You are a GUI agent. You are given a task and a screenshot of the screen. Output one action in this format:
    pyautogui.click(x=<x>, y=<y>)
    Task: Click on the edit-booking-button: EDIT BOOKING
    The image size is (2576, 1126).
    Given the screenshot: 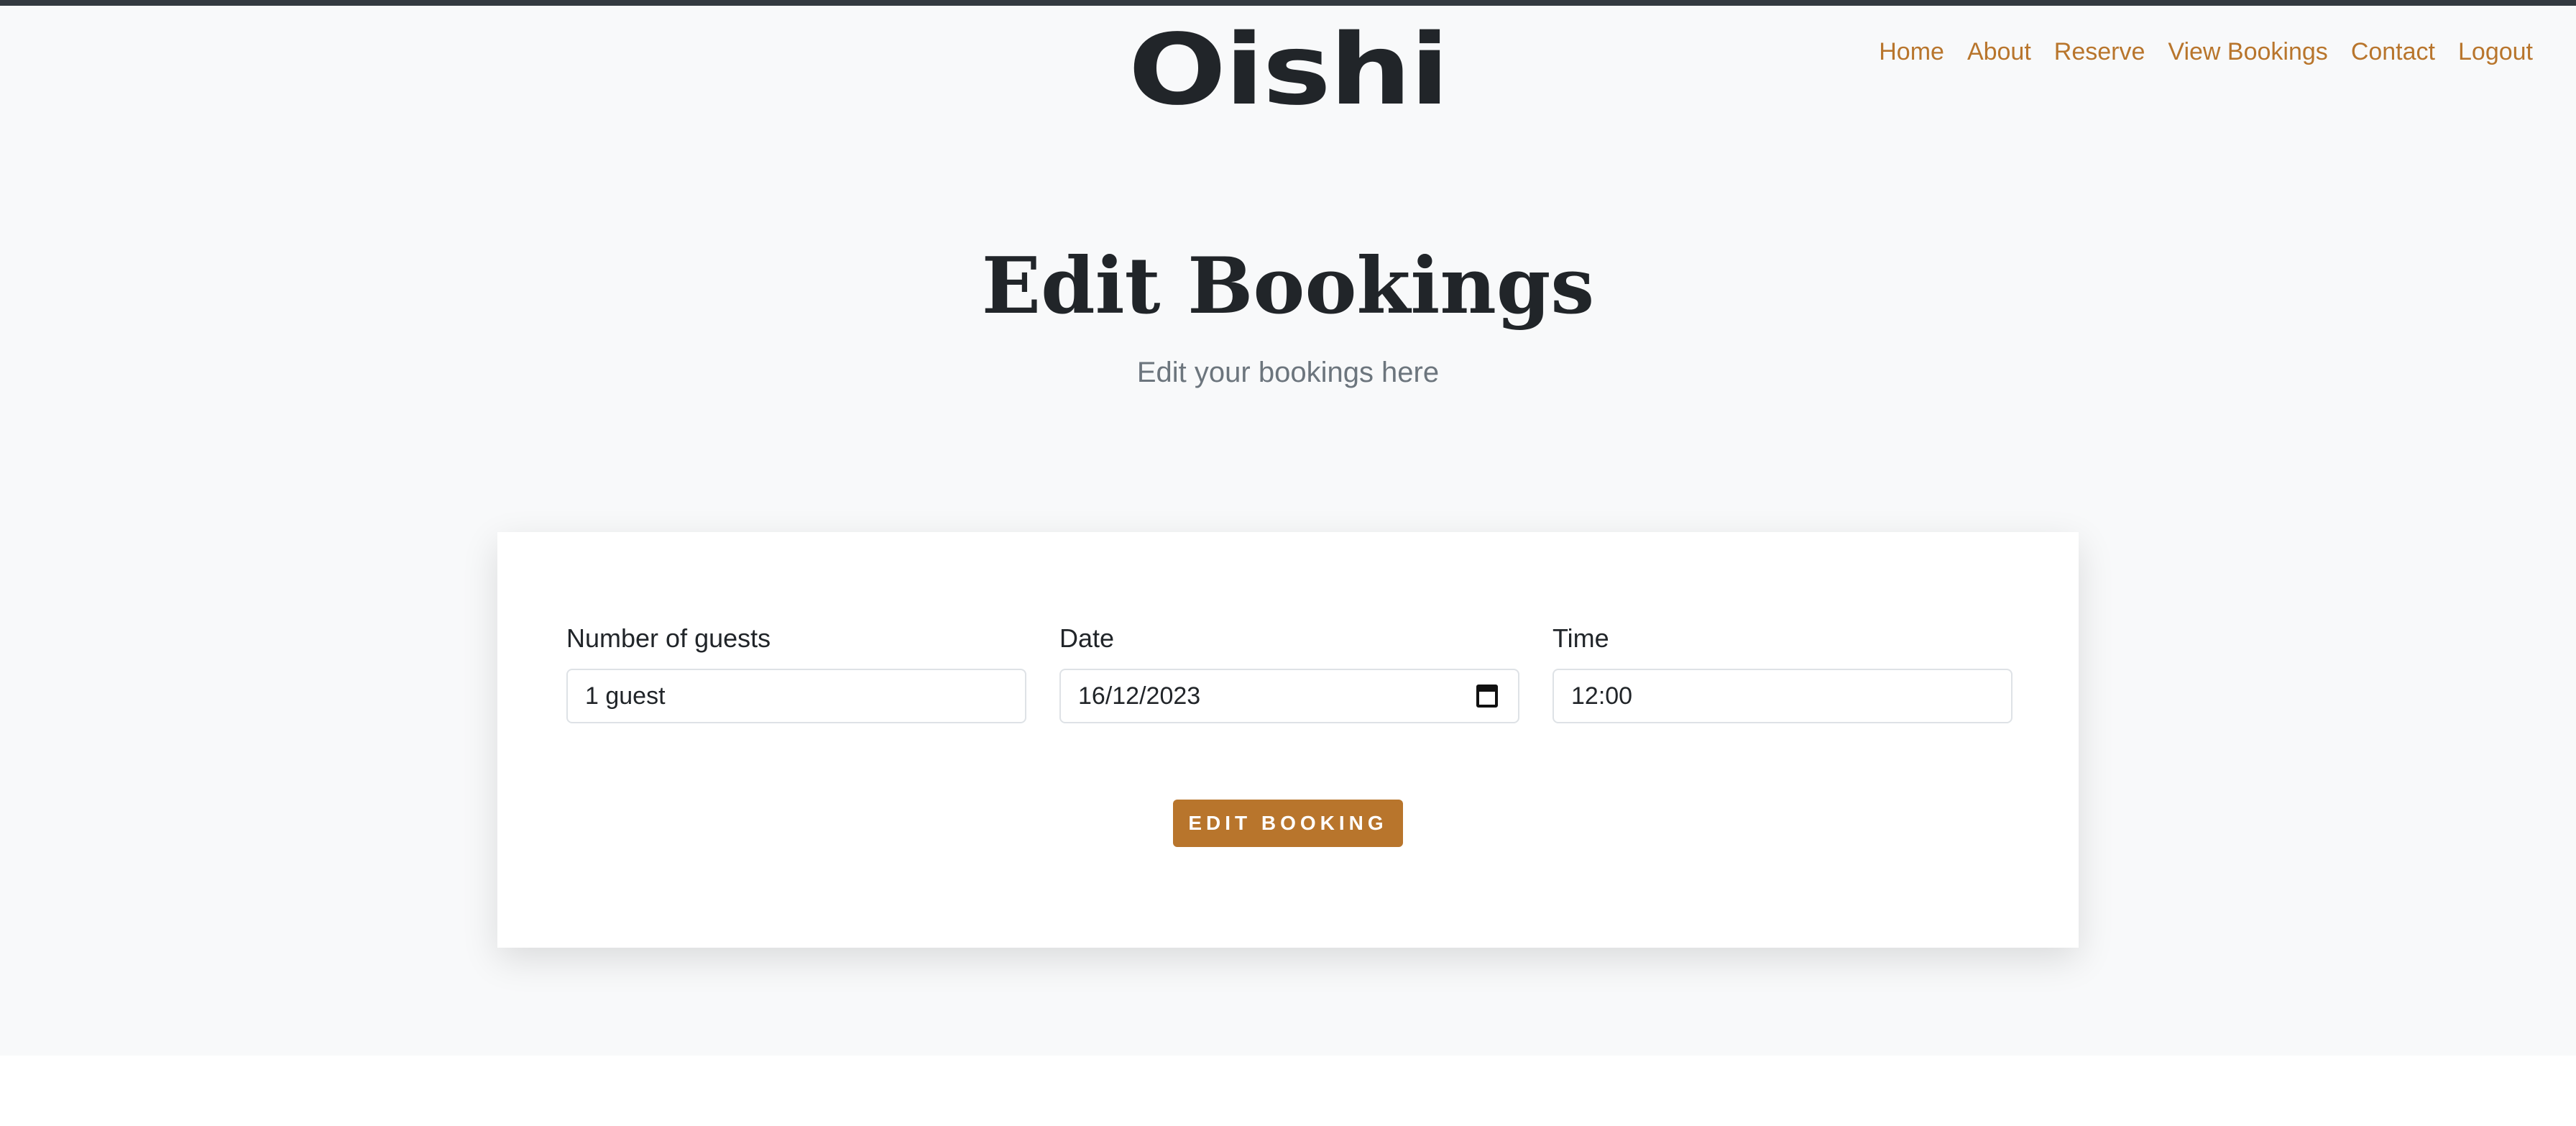 What is the action you would take?
    pyautogui.click(x=1288, y=823)
    